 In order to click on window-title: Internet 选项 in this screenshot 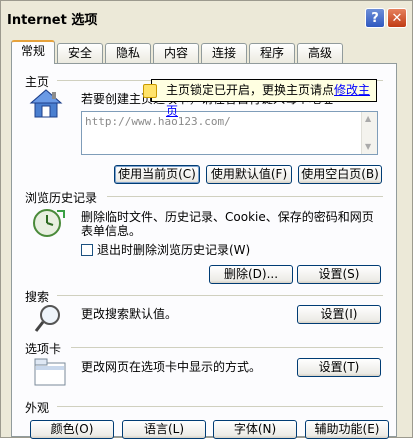, I will do `click(52, 20)`.